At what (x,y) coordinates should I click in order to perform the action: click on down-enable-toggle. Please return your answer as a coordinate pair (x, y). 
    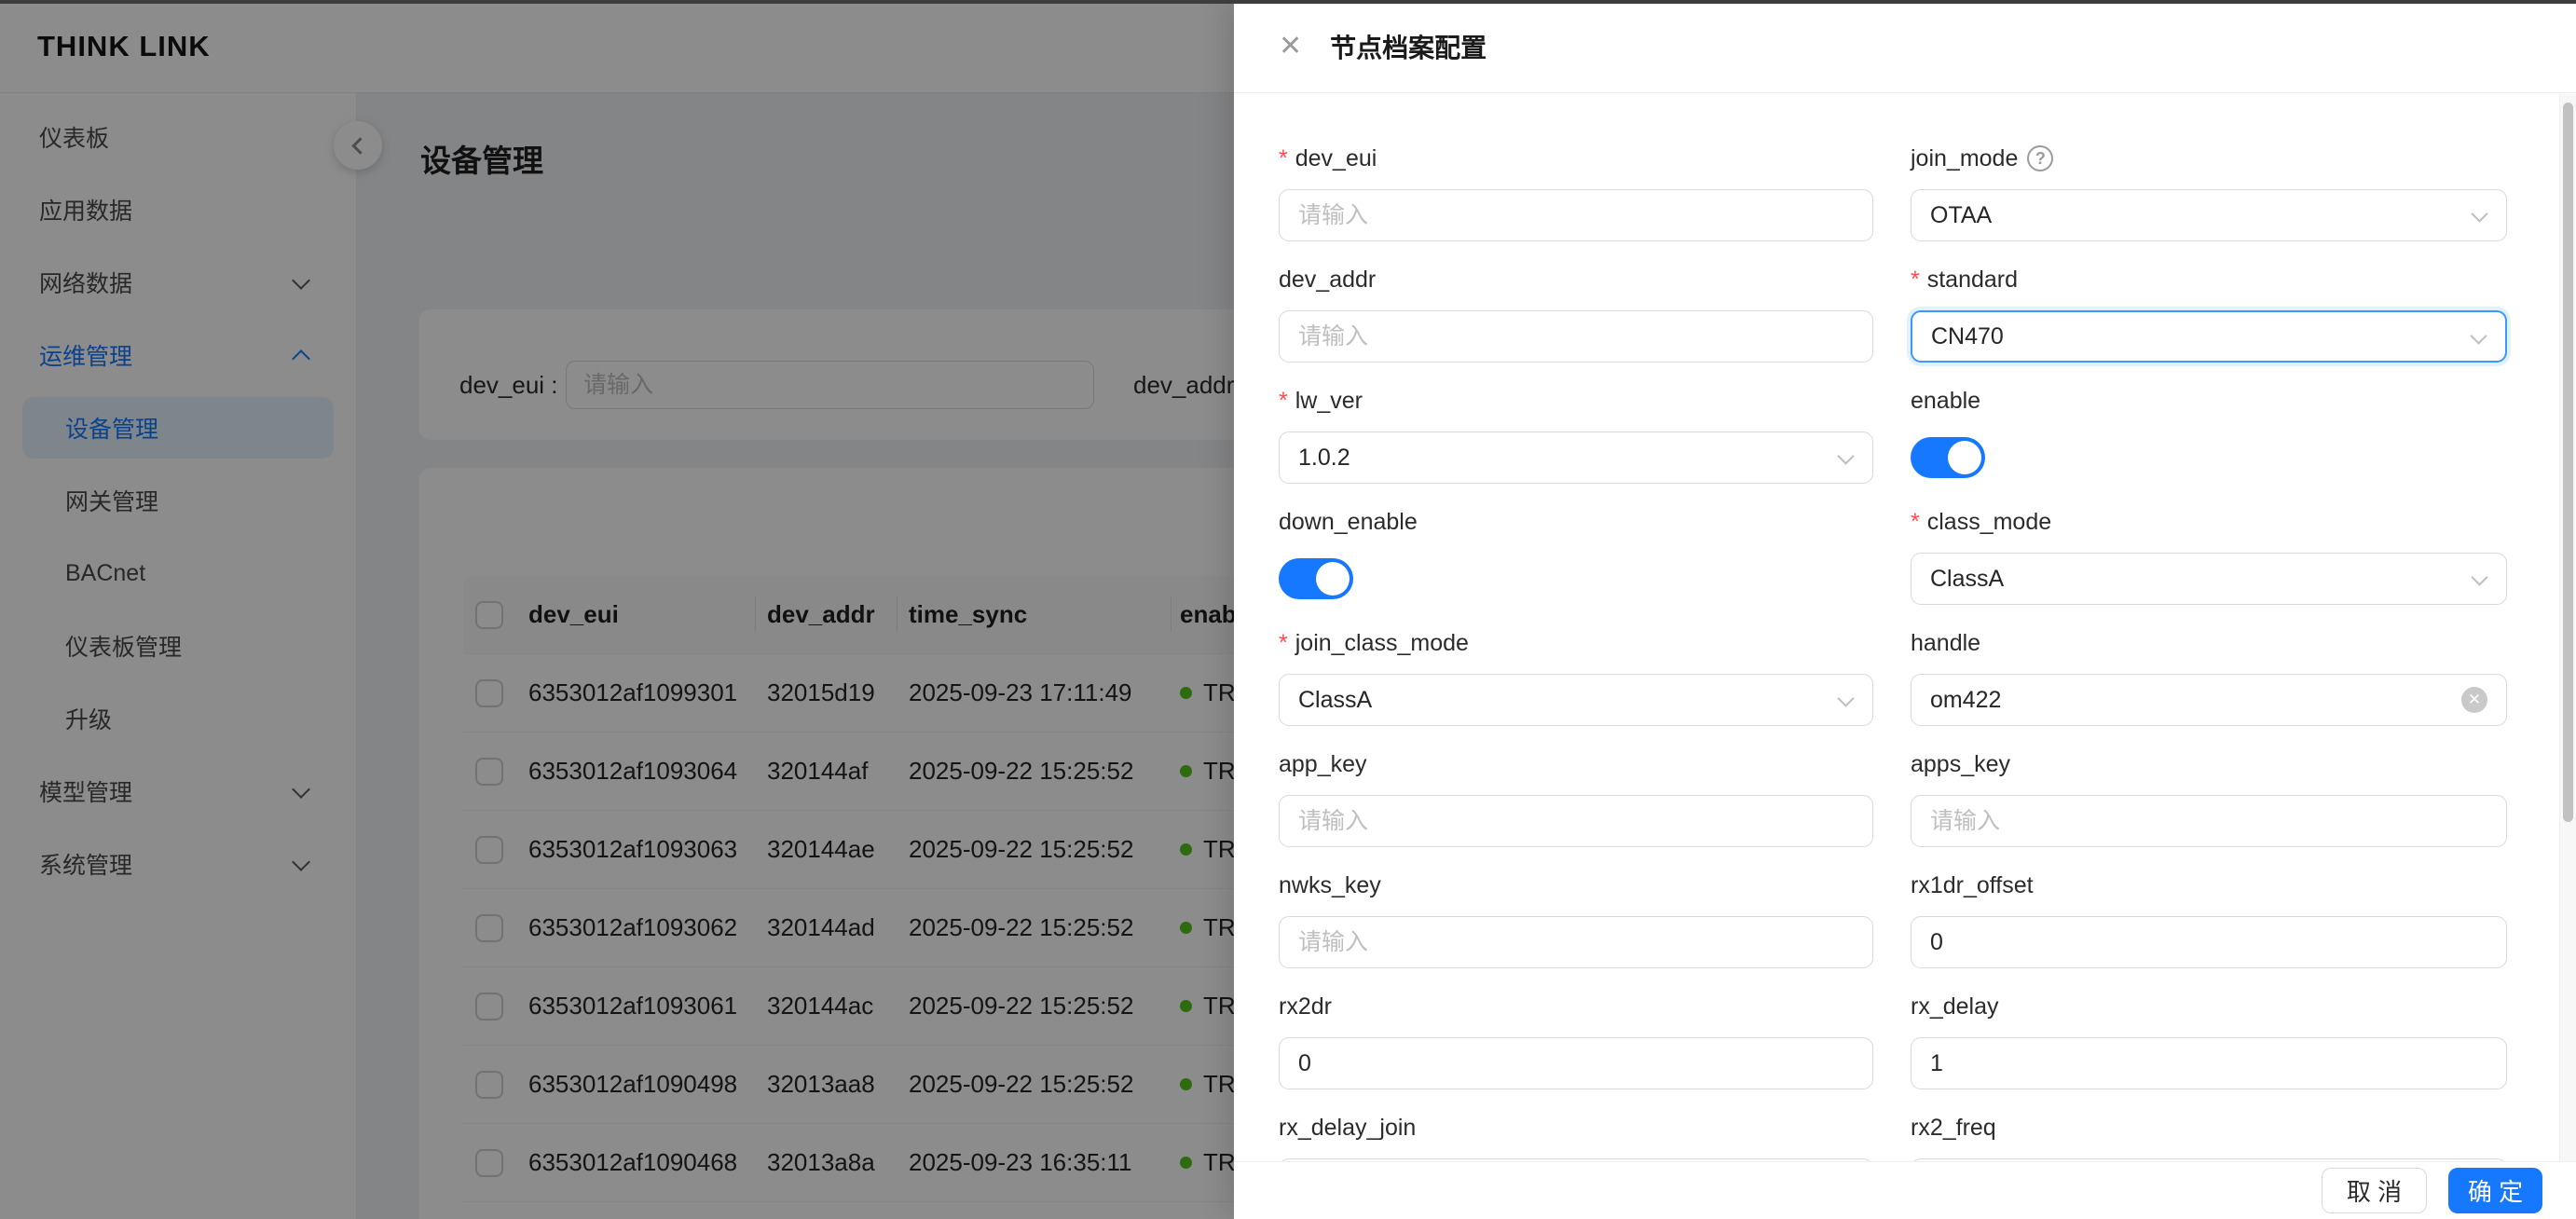
    Looking at the image, I should click on (1316, 578).